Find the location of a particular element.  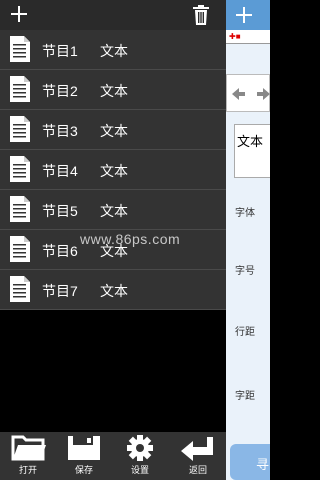

trash-icon is located at coordinates (201, 15).